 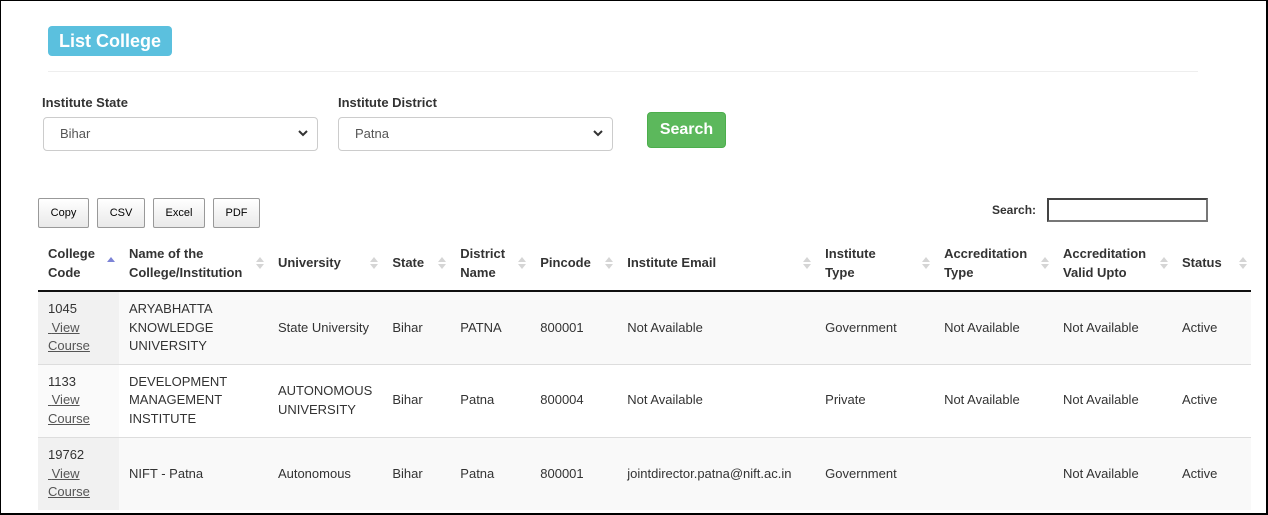 What do you see at coordinates (490, 327) in the screenshot?
I see `cell-district-name: PATNA` at bounding box center [490, 327].